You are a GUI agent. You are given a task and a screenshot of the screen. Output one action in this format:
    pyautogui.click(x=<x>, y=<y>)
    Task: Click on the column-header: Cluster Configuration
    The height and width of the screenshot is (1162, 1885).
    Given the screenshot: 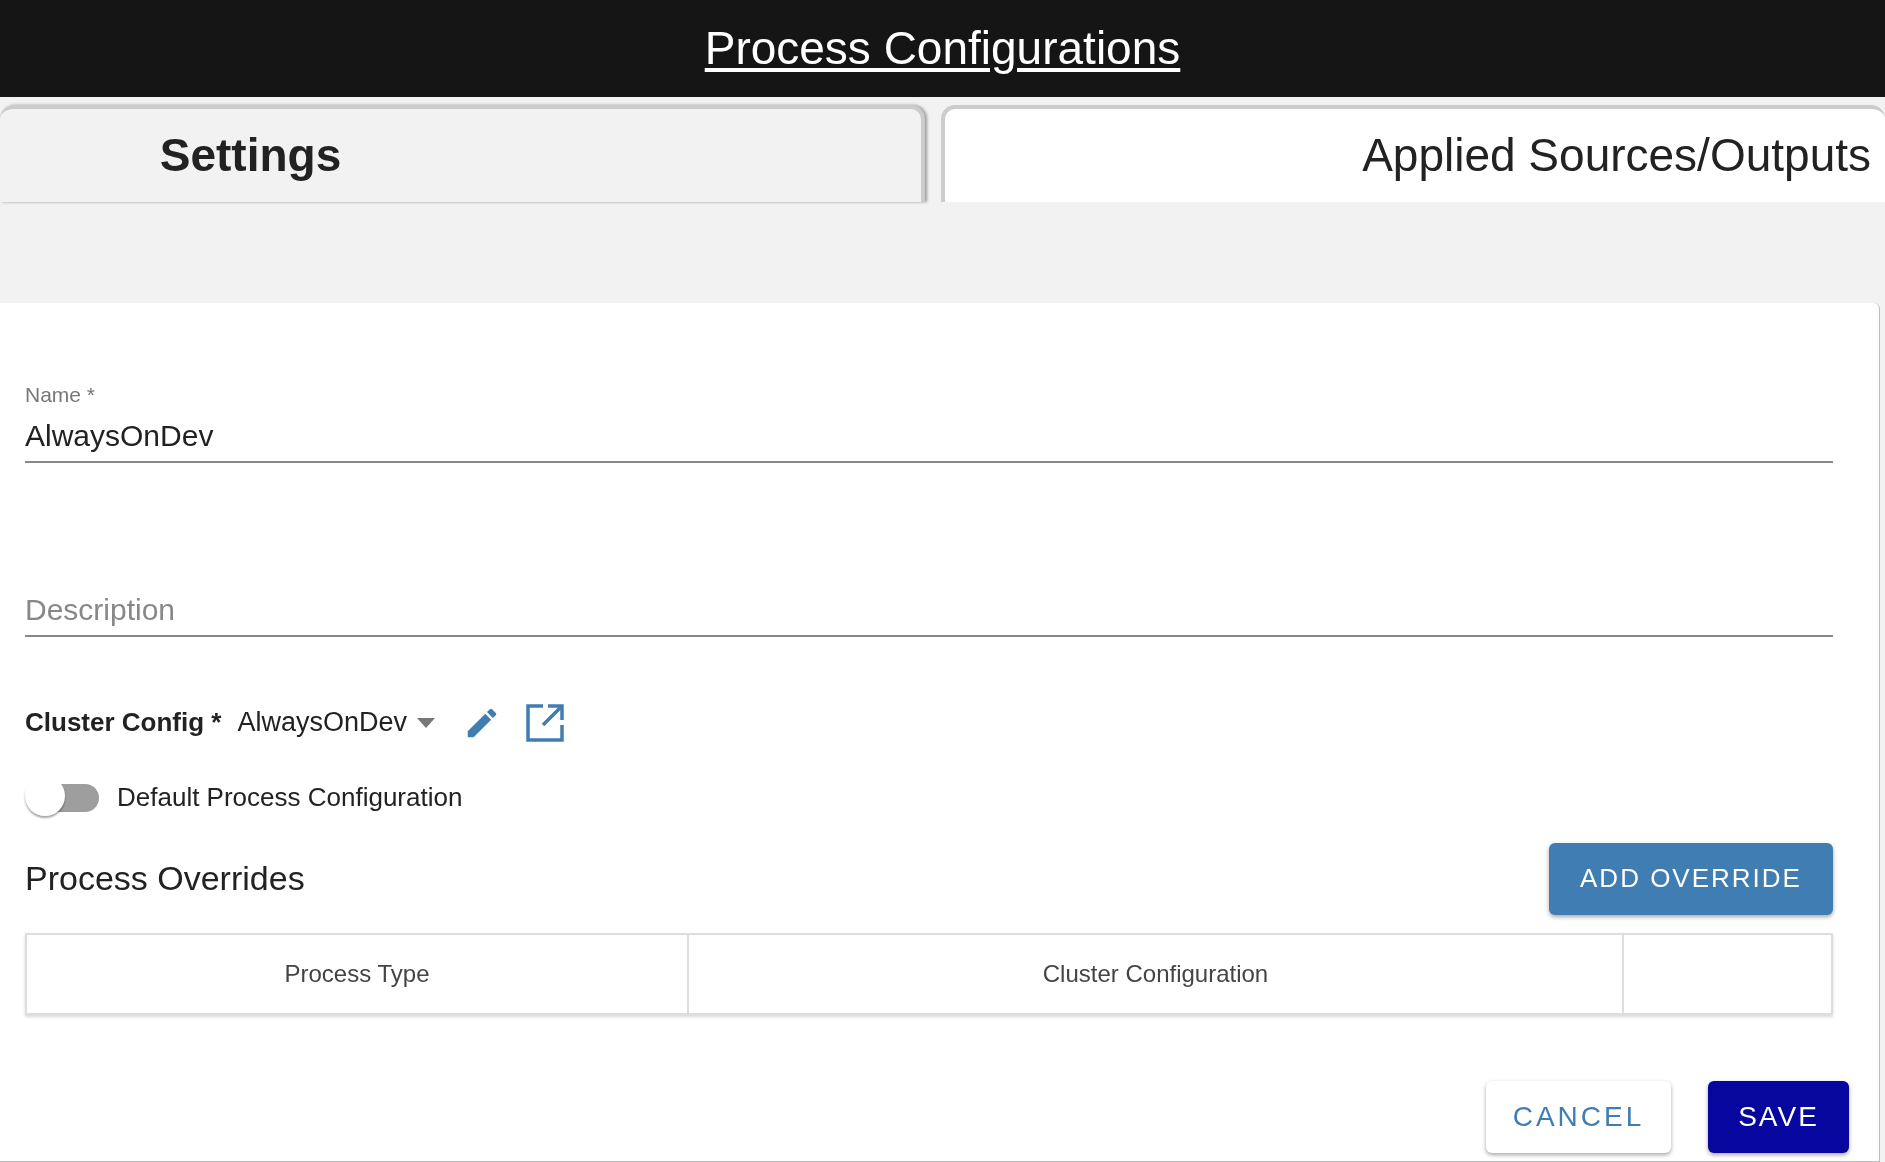 What is the action you would take?
    pyautogui.click(x=1154, y=973)
    